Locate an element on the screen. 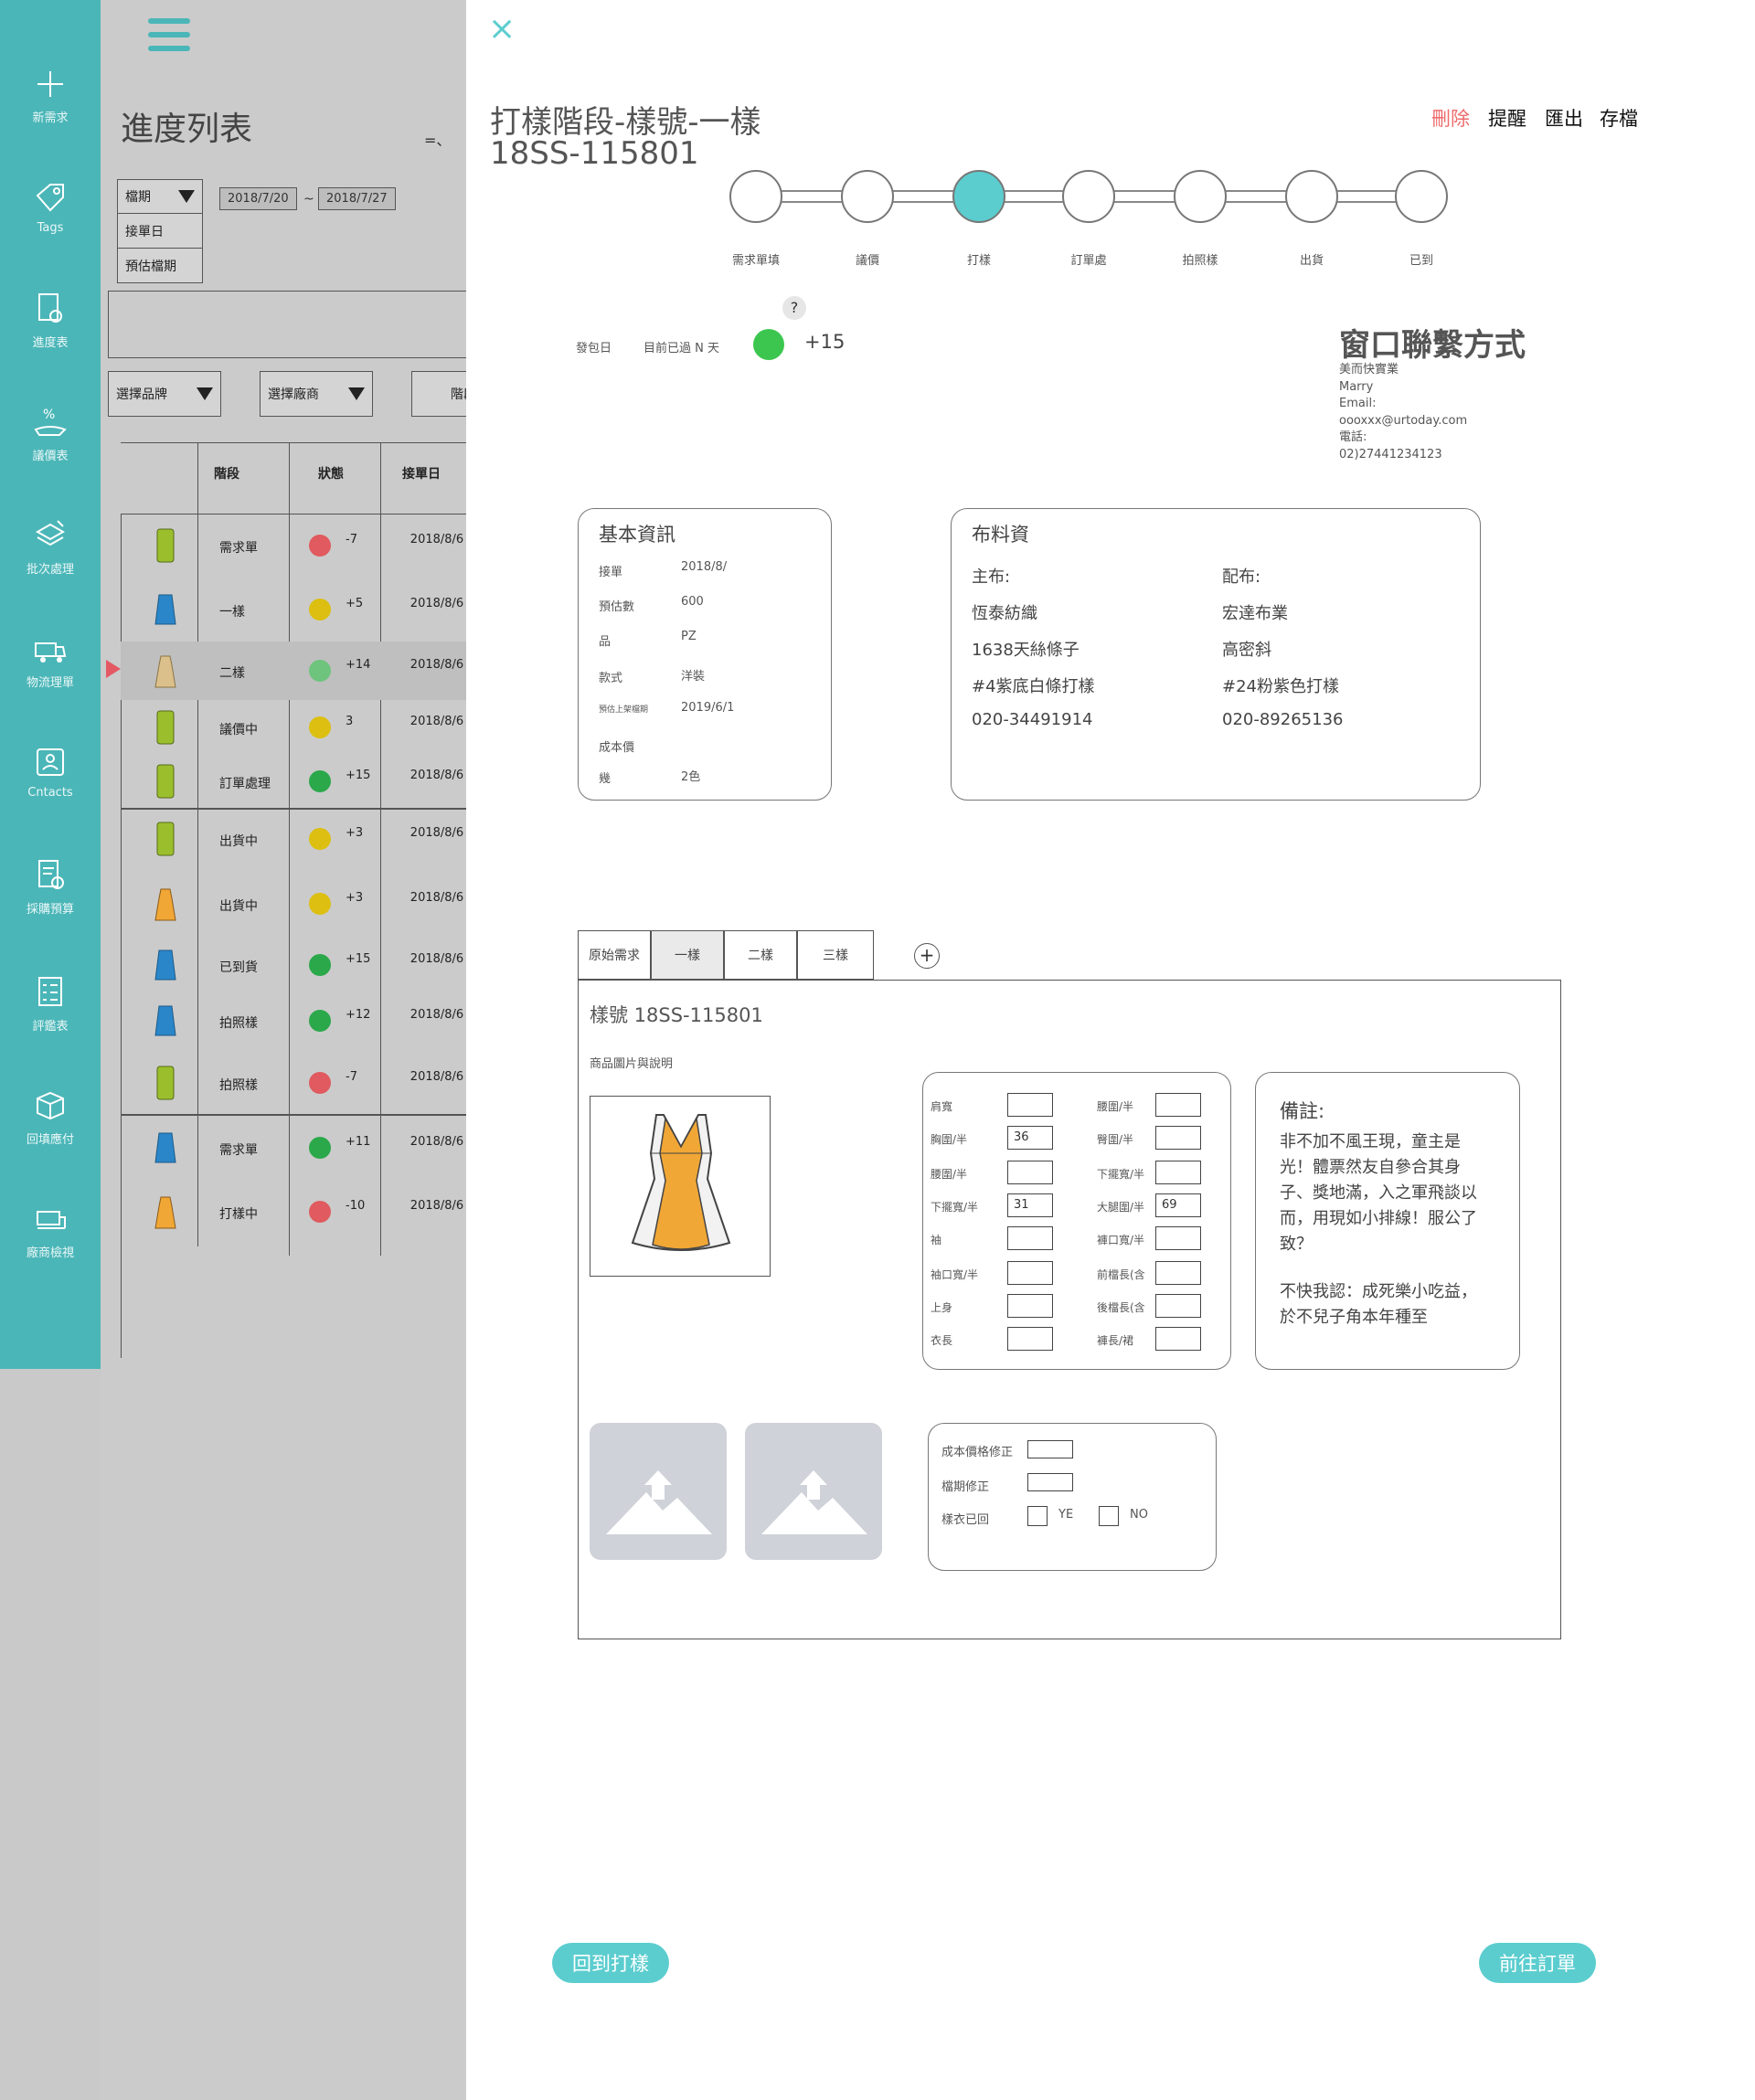 This screenshot has width=1755, height=2100. table-row: 打樣中 -10 2018/8/6 is located at coordinates (294, 1212).